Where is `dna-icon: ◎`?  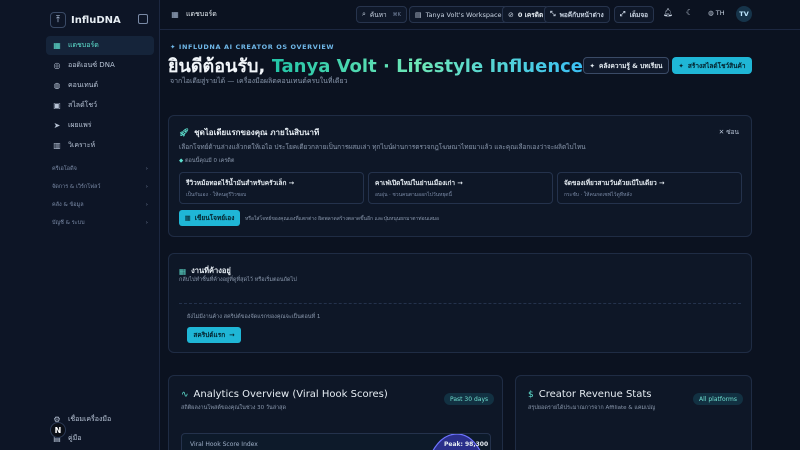 dna-icon: ◎ is located at coordinates (57, 65).